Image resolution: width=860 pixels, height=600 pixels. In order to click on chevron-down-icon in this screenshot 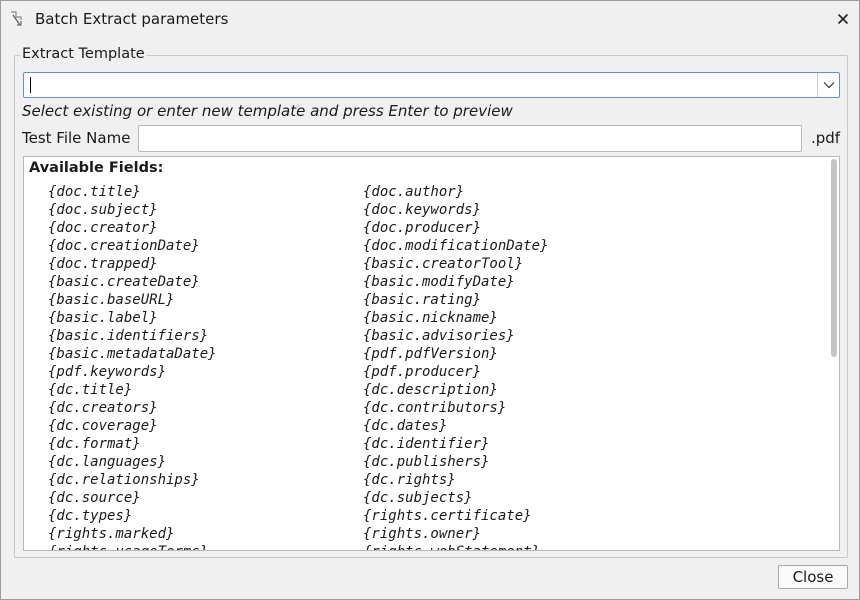, I will do `click(829, 85)`.